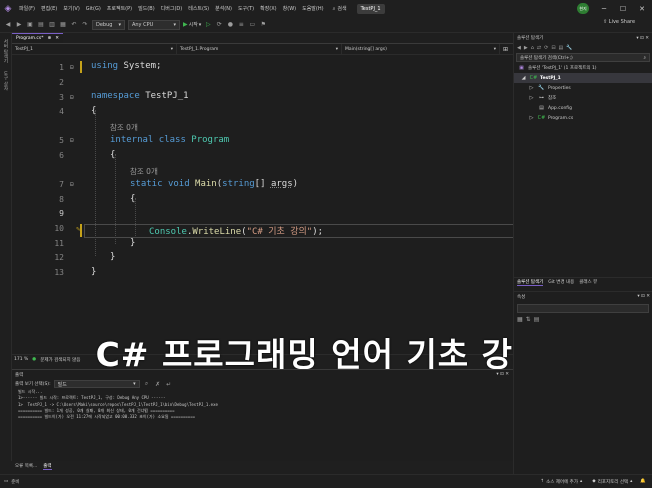 Image resolution: width=652 pixels, height=488 pixels. Describe the element at coordinates (259, 49) in the screenshot. I see `type-nav-select: TestPJ_1.Program ▾` at that location.